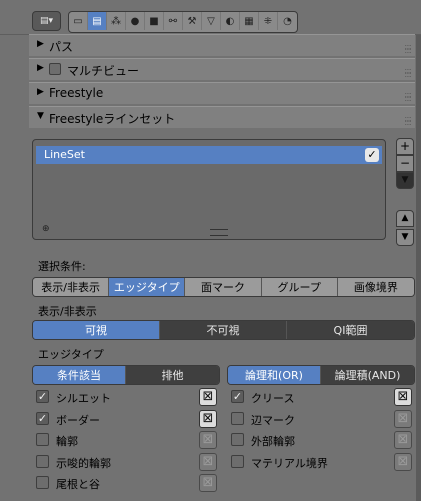 The height and width of the screenshot is (501, 421). Describe the element at coordinates (131, 461) in the screenshot. I see `edge-type-row: 示唆的輪郭 ⊠` at that location.